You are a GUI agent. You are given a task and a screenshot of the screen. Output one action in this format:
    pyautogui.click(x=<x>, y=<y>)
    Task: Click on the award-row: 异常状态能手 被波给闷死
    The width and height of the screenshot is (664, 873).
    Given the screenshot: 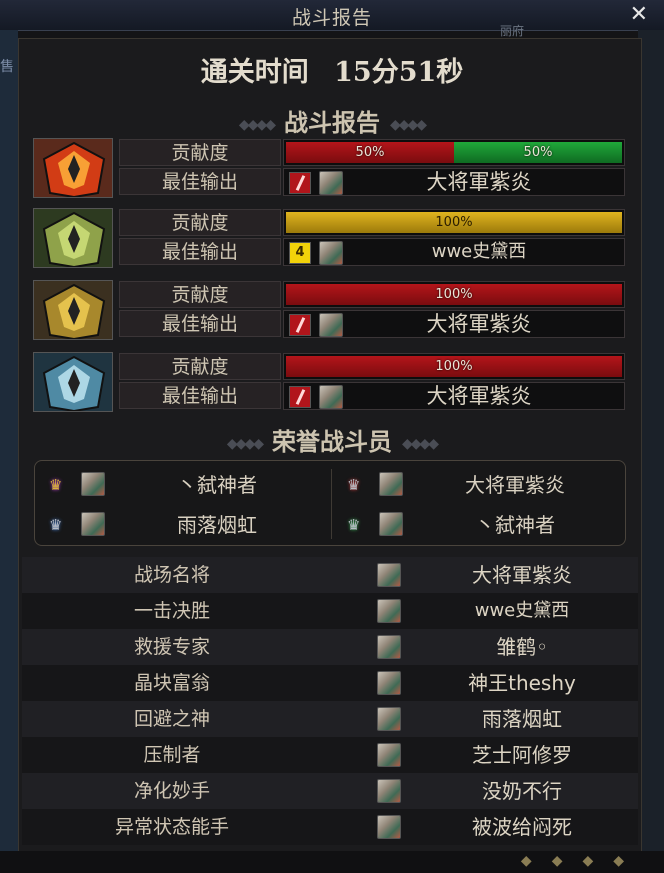 What is the action you would take?
    pyautogui.click(x=330, y=827)
    